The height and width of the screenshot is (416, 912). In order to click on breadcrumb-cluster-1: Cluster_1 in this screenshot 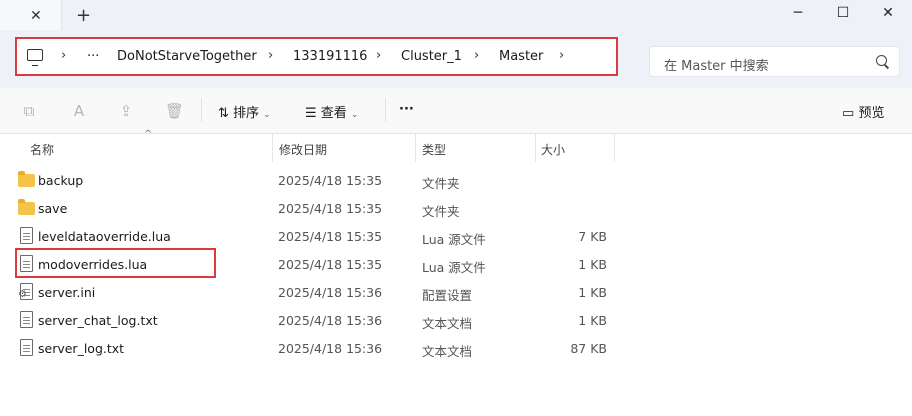, I will do `click(431, 56)`.